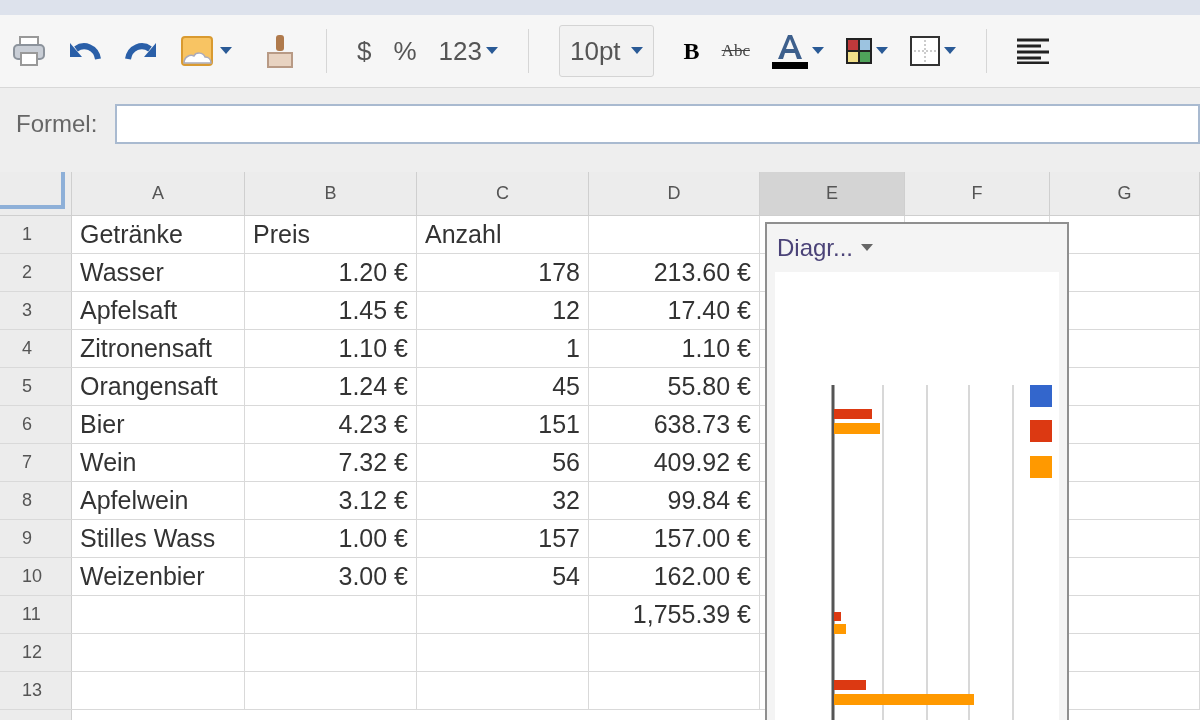 This screenshot has width=1200, height=720. I want to click on image-icon, so click(198, 51).